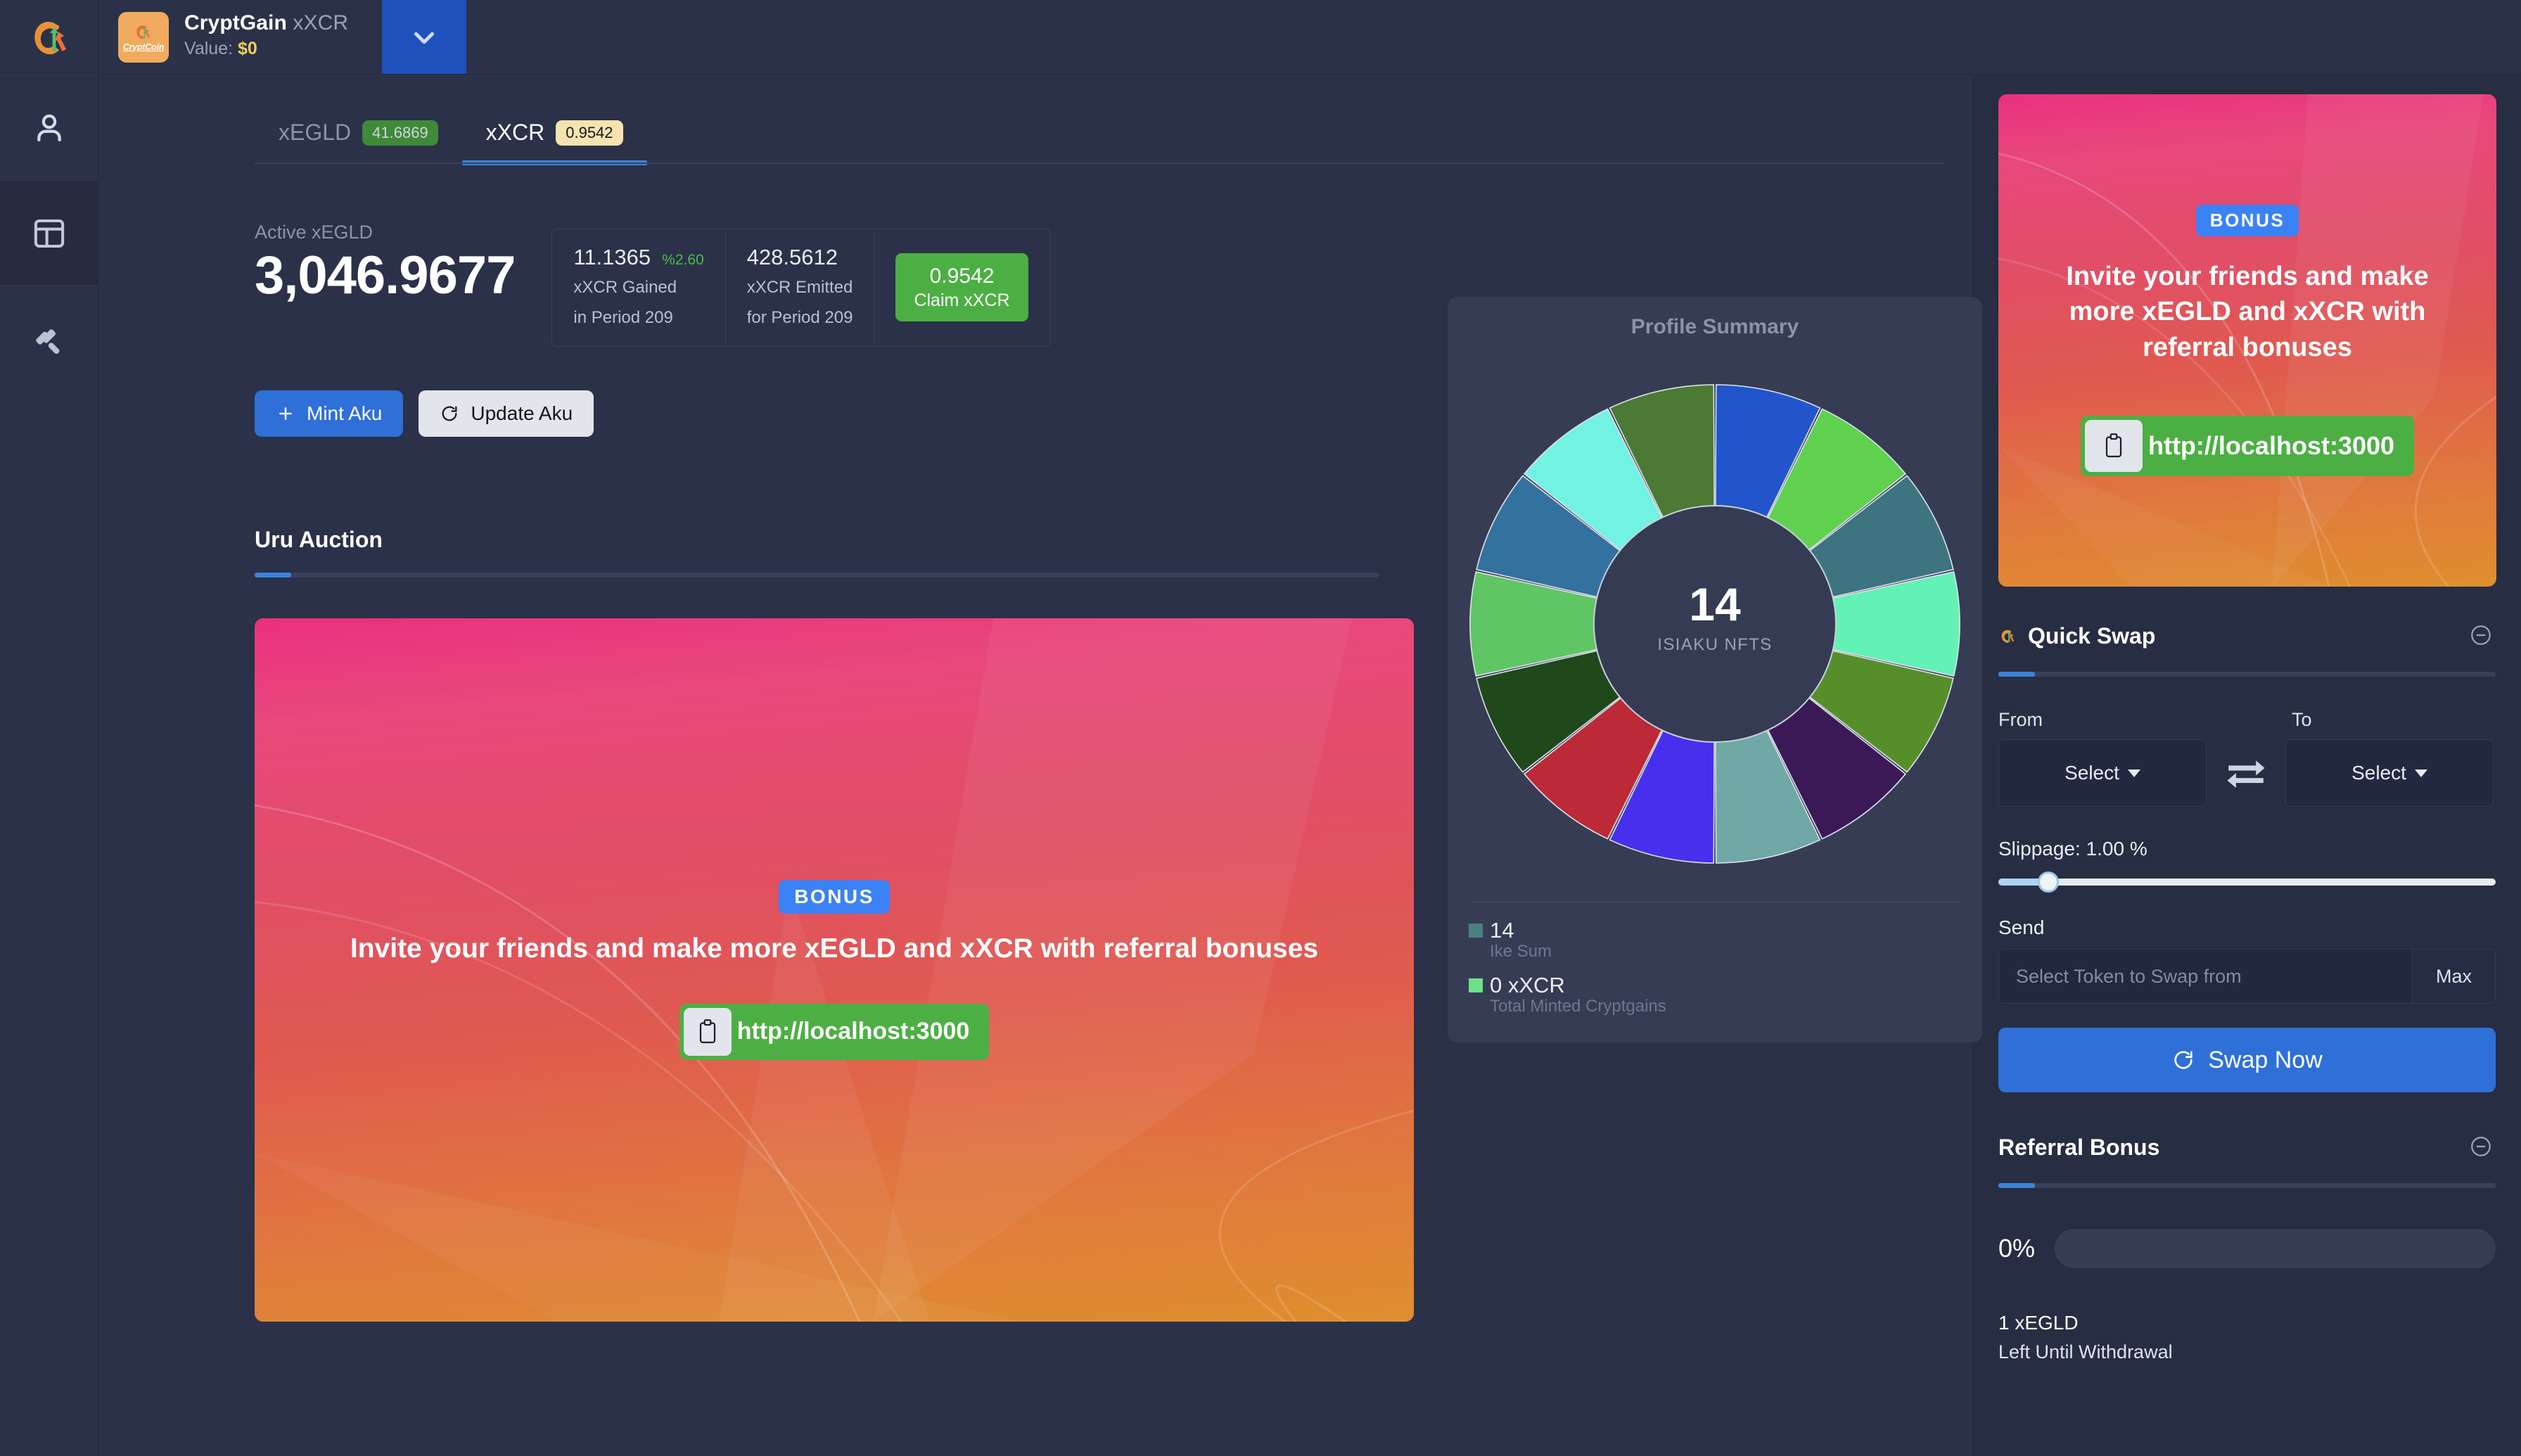  Describe the element at coordinates (321, 22) in the screenshot. I see `app-title-suffix: xXCR` at that location.